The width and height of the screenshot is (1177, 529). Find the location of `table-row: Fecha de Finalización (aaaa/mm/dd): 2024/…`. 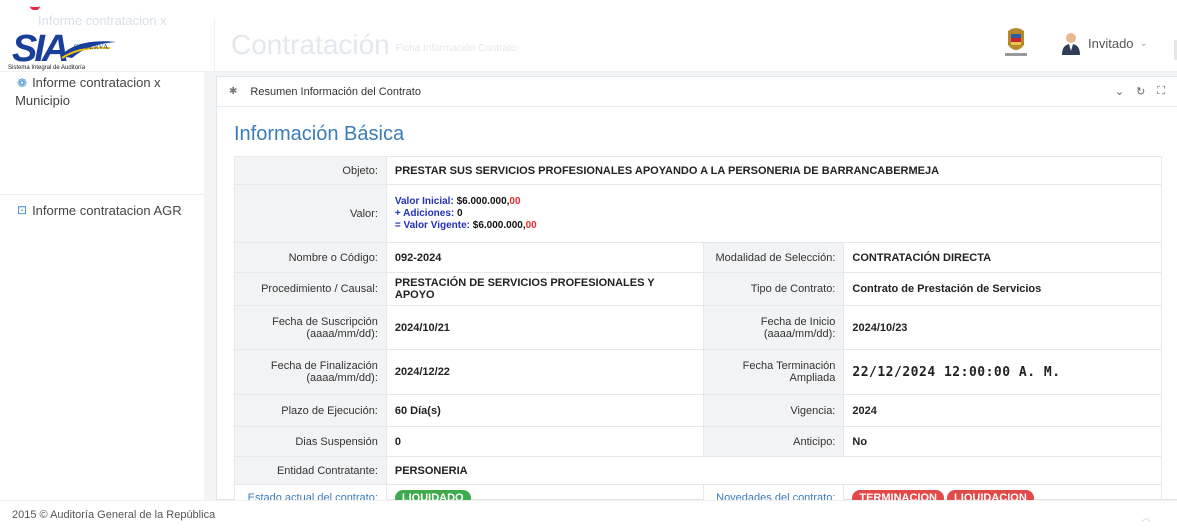

table-row: Fecha de Finalización (aaaa/mm/dd): 2024/… is located at coordinates (698, 372).